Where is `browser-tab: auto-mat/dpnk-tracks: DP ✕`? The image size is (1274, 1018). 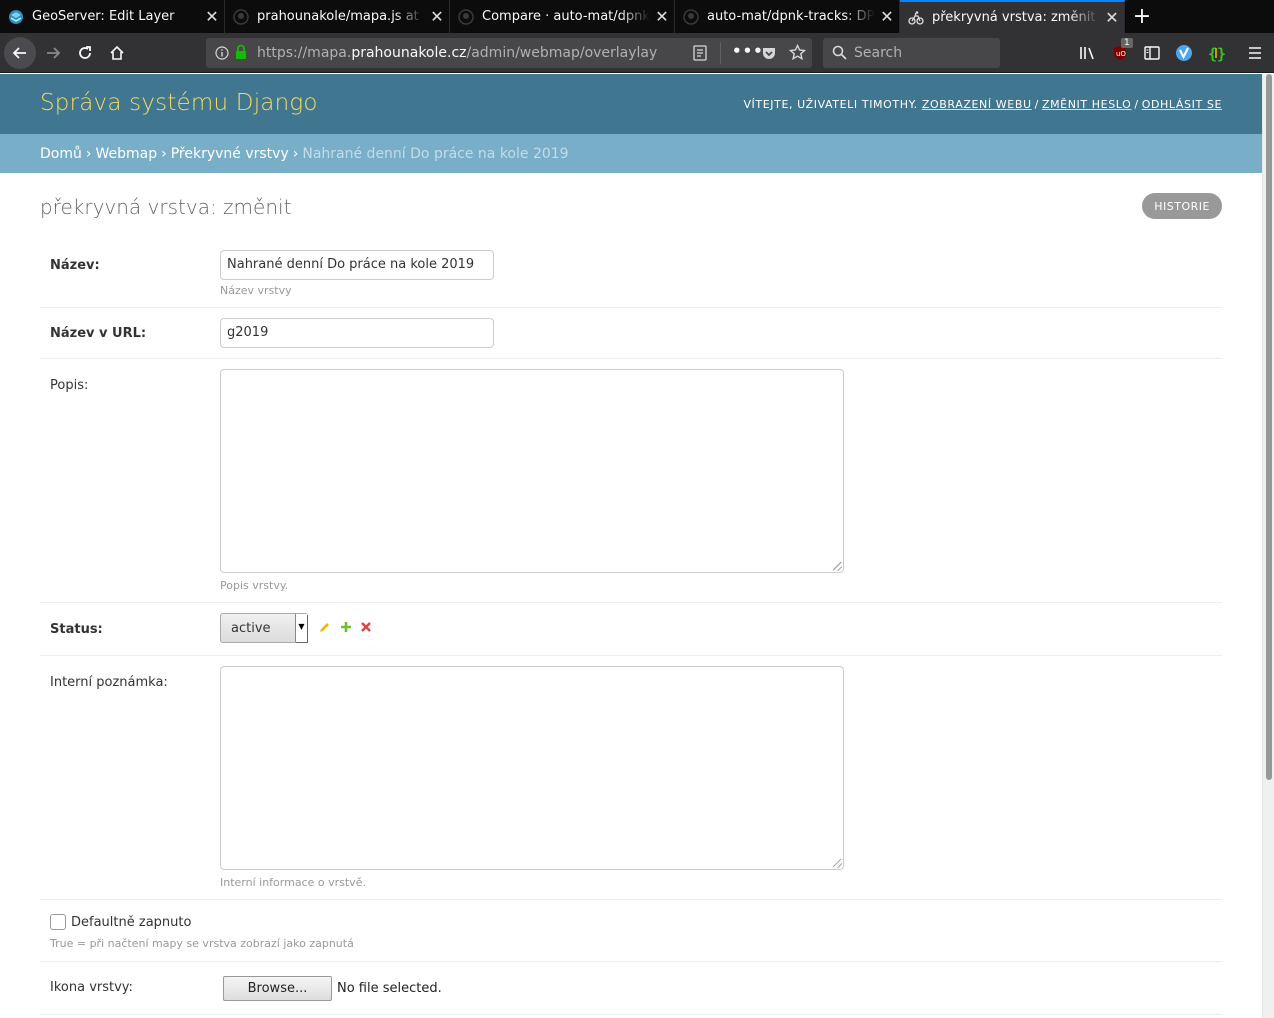 browser-tab: auto-mat/dpnk-tracks: DP ✕ is located at coordinates (787, 16).